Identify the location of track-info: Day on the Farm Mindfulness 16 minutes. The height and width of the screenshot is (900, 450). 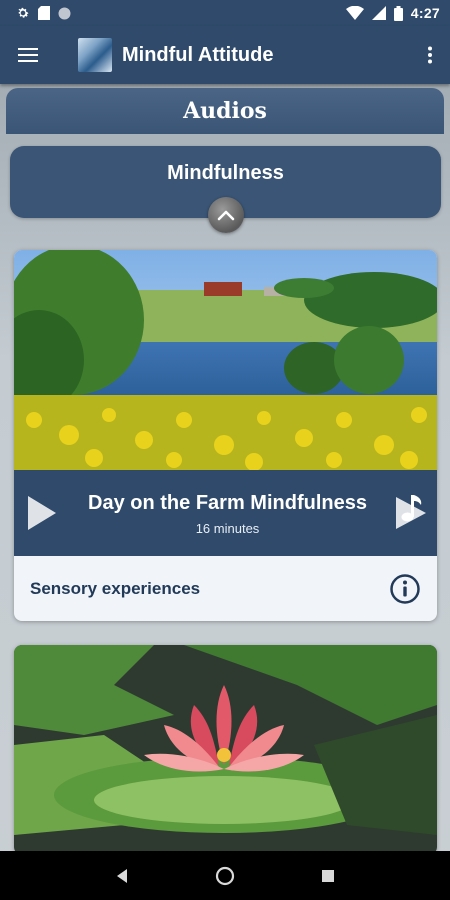
(227, 513).